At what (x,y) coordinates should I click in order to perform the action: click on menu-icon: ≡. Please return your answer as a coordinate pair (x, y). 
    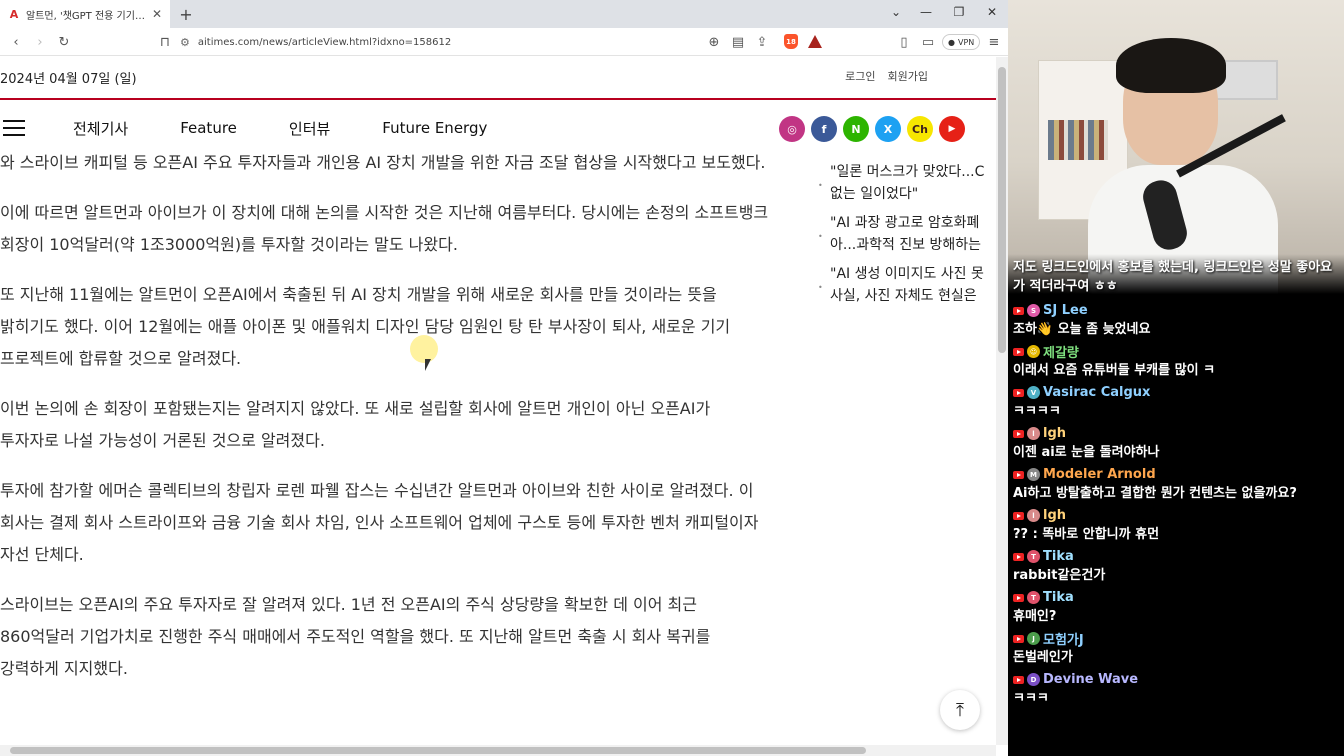
    Looking at the image, I should click on (994, 42).